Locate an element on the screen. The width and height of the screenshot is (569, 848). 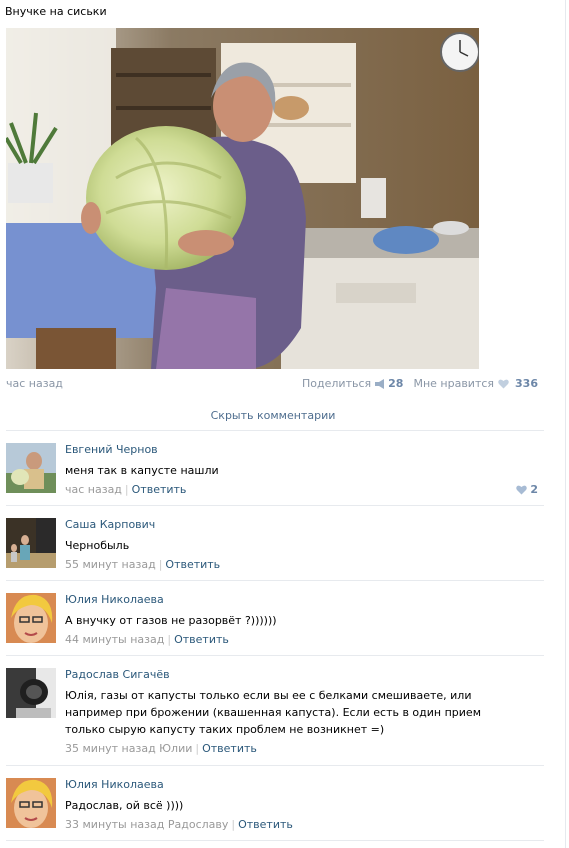
like-button: Мне нравится 336 is located at coordinates (475, 383).